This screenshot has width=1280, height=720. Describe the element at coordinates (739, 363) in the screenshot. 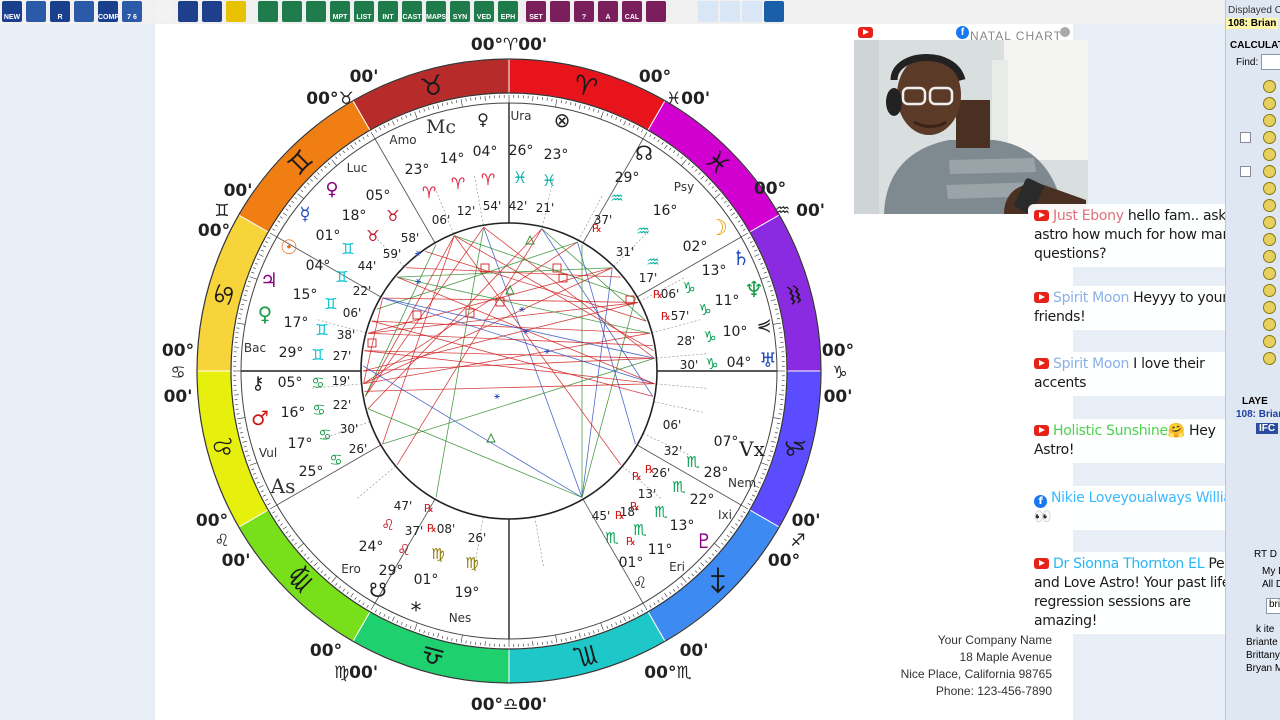

I see `chart-glyph: 04°` at that location.